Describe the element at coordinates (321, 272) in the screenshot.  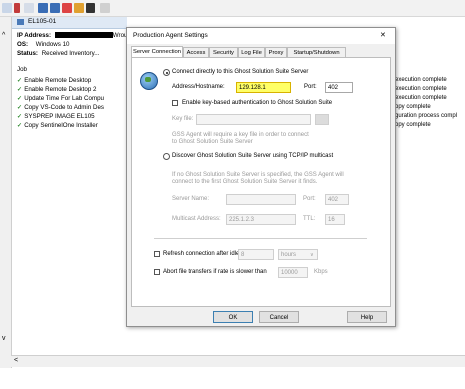
I see `abort-unit: Kbps` at that location.